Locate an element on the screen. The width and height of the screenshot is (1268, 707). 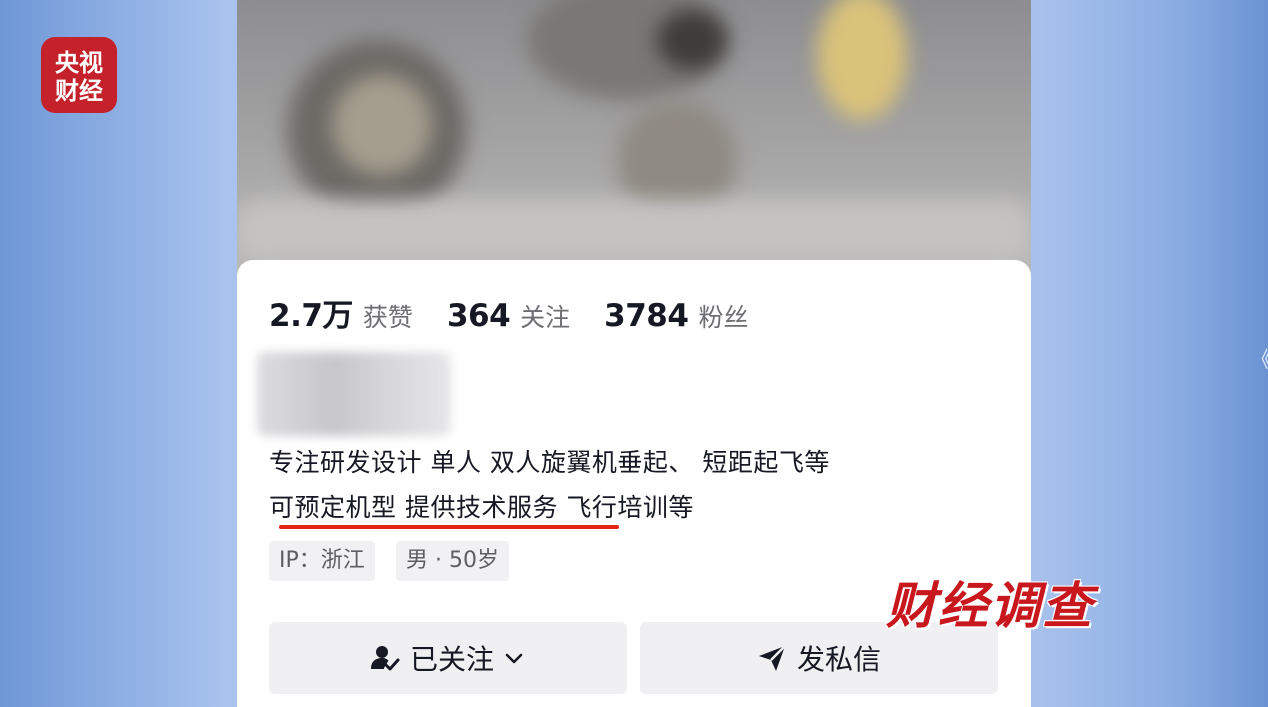
likes-label: 获赞 is located at coordinates (388, 316).